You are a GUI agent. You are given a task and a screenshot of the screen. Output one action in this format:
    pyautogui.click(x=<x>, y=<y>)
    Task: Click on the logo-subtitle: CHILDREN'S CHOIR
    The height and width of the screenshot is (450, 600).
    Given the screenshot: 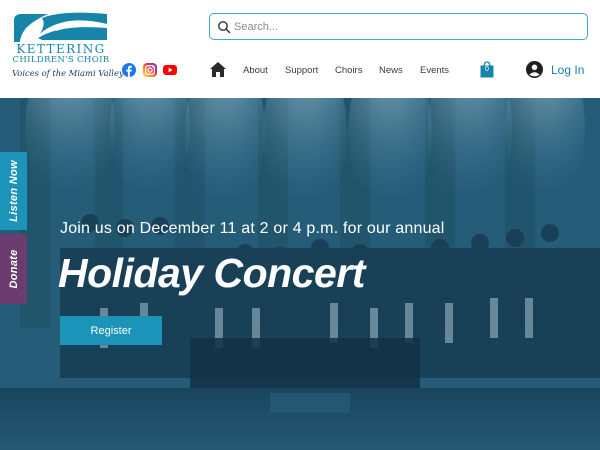 What is the action you would take?
    pyautogui.click(x=61, y=60)
    